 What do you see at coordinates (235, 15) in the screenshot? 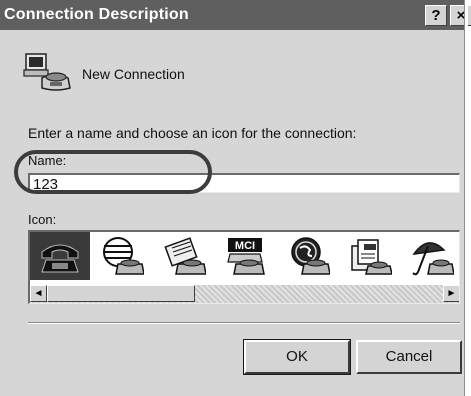
I see `title-bar: Connection Description ? ×` at bounding box center [235, 15].